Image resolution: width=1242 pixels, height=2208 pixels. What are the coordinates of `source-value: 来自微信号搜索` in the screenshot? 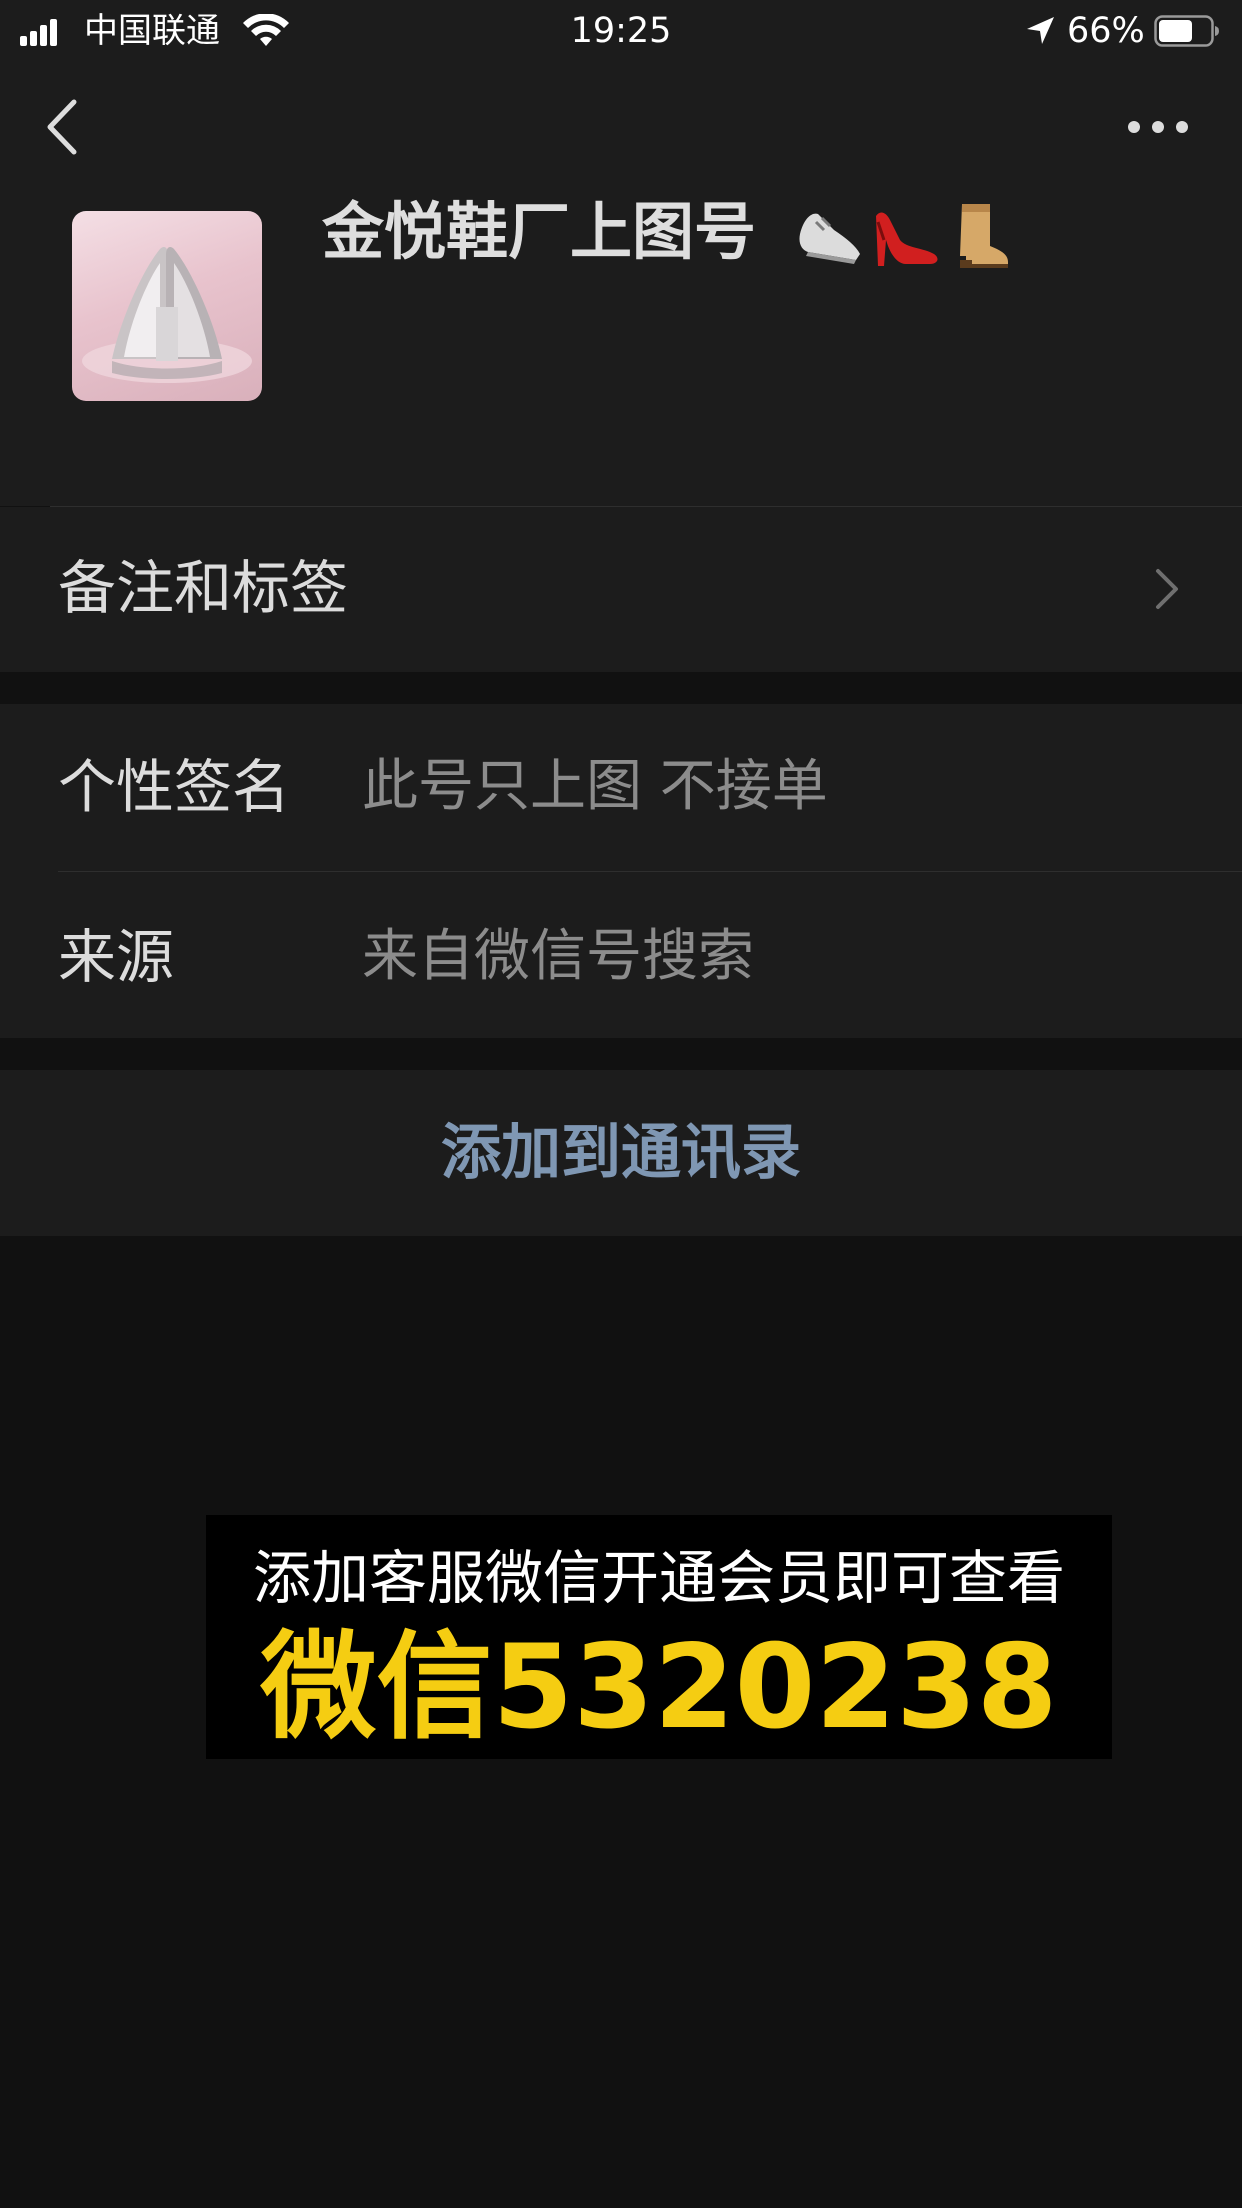 It's located at (558, 956).